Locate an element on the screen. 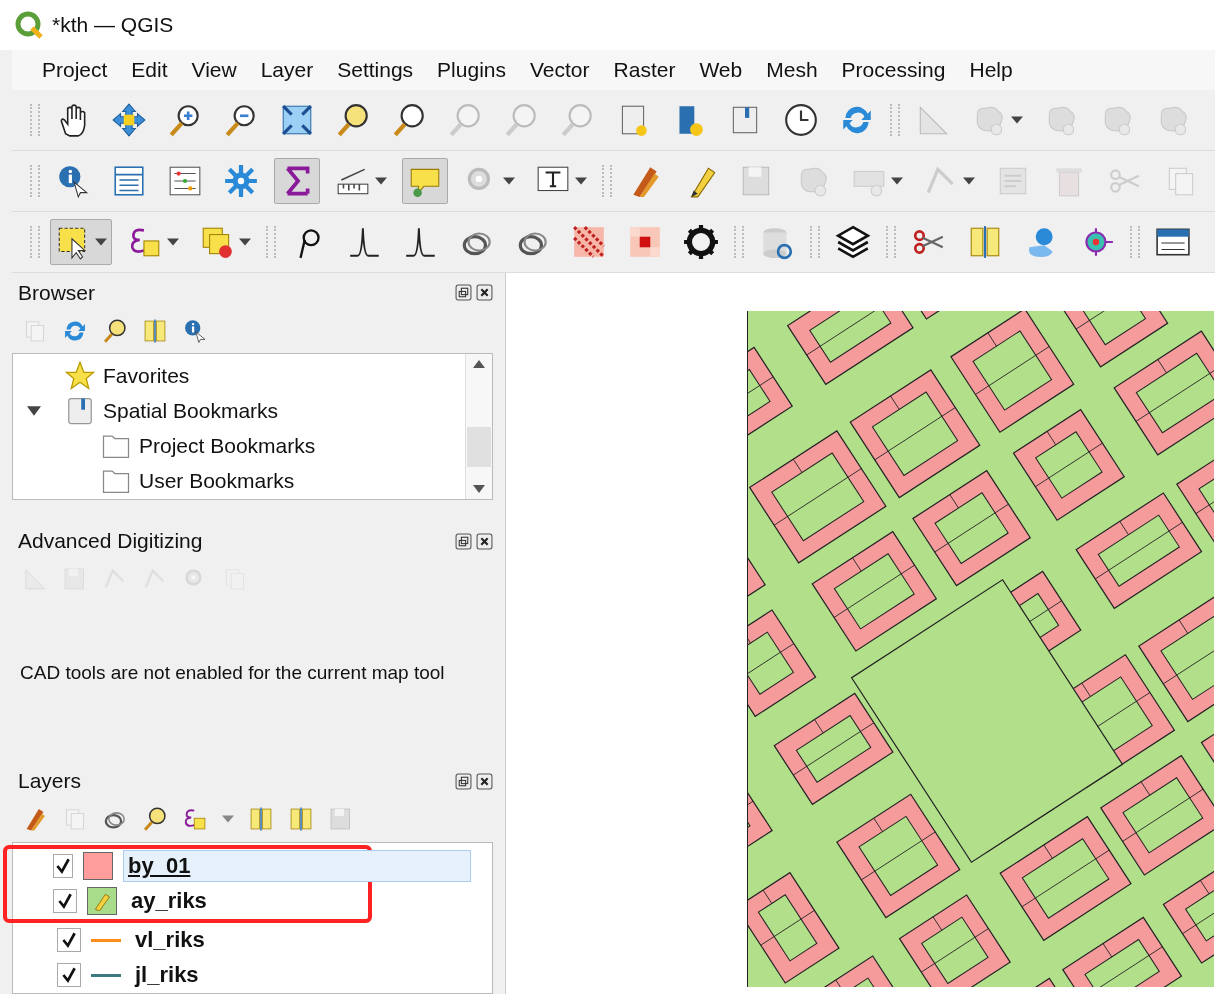 The width and height of the screenshot is (1215, 994). epsilon-icon is located at coordinates (195, 819).